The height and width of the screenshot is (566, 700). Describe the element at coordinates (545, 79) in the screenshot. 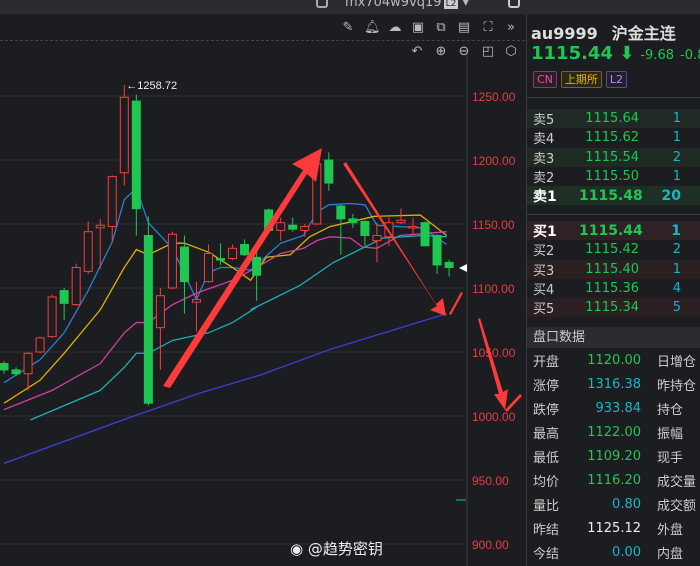

I see `tag-cn: CN` at that location.